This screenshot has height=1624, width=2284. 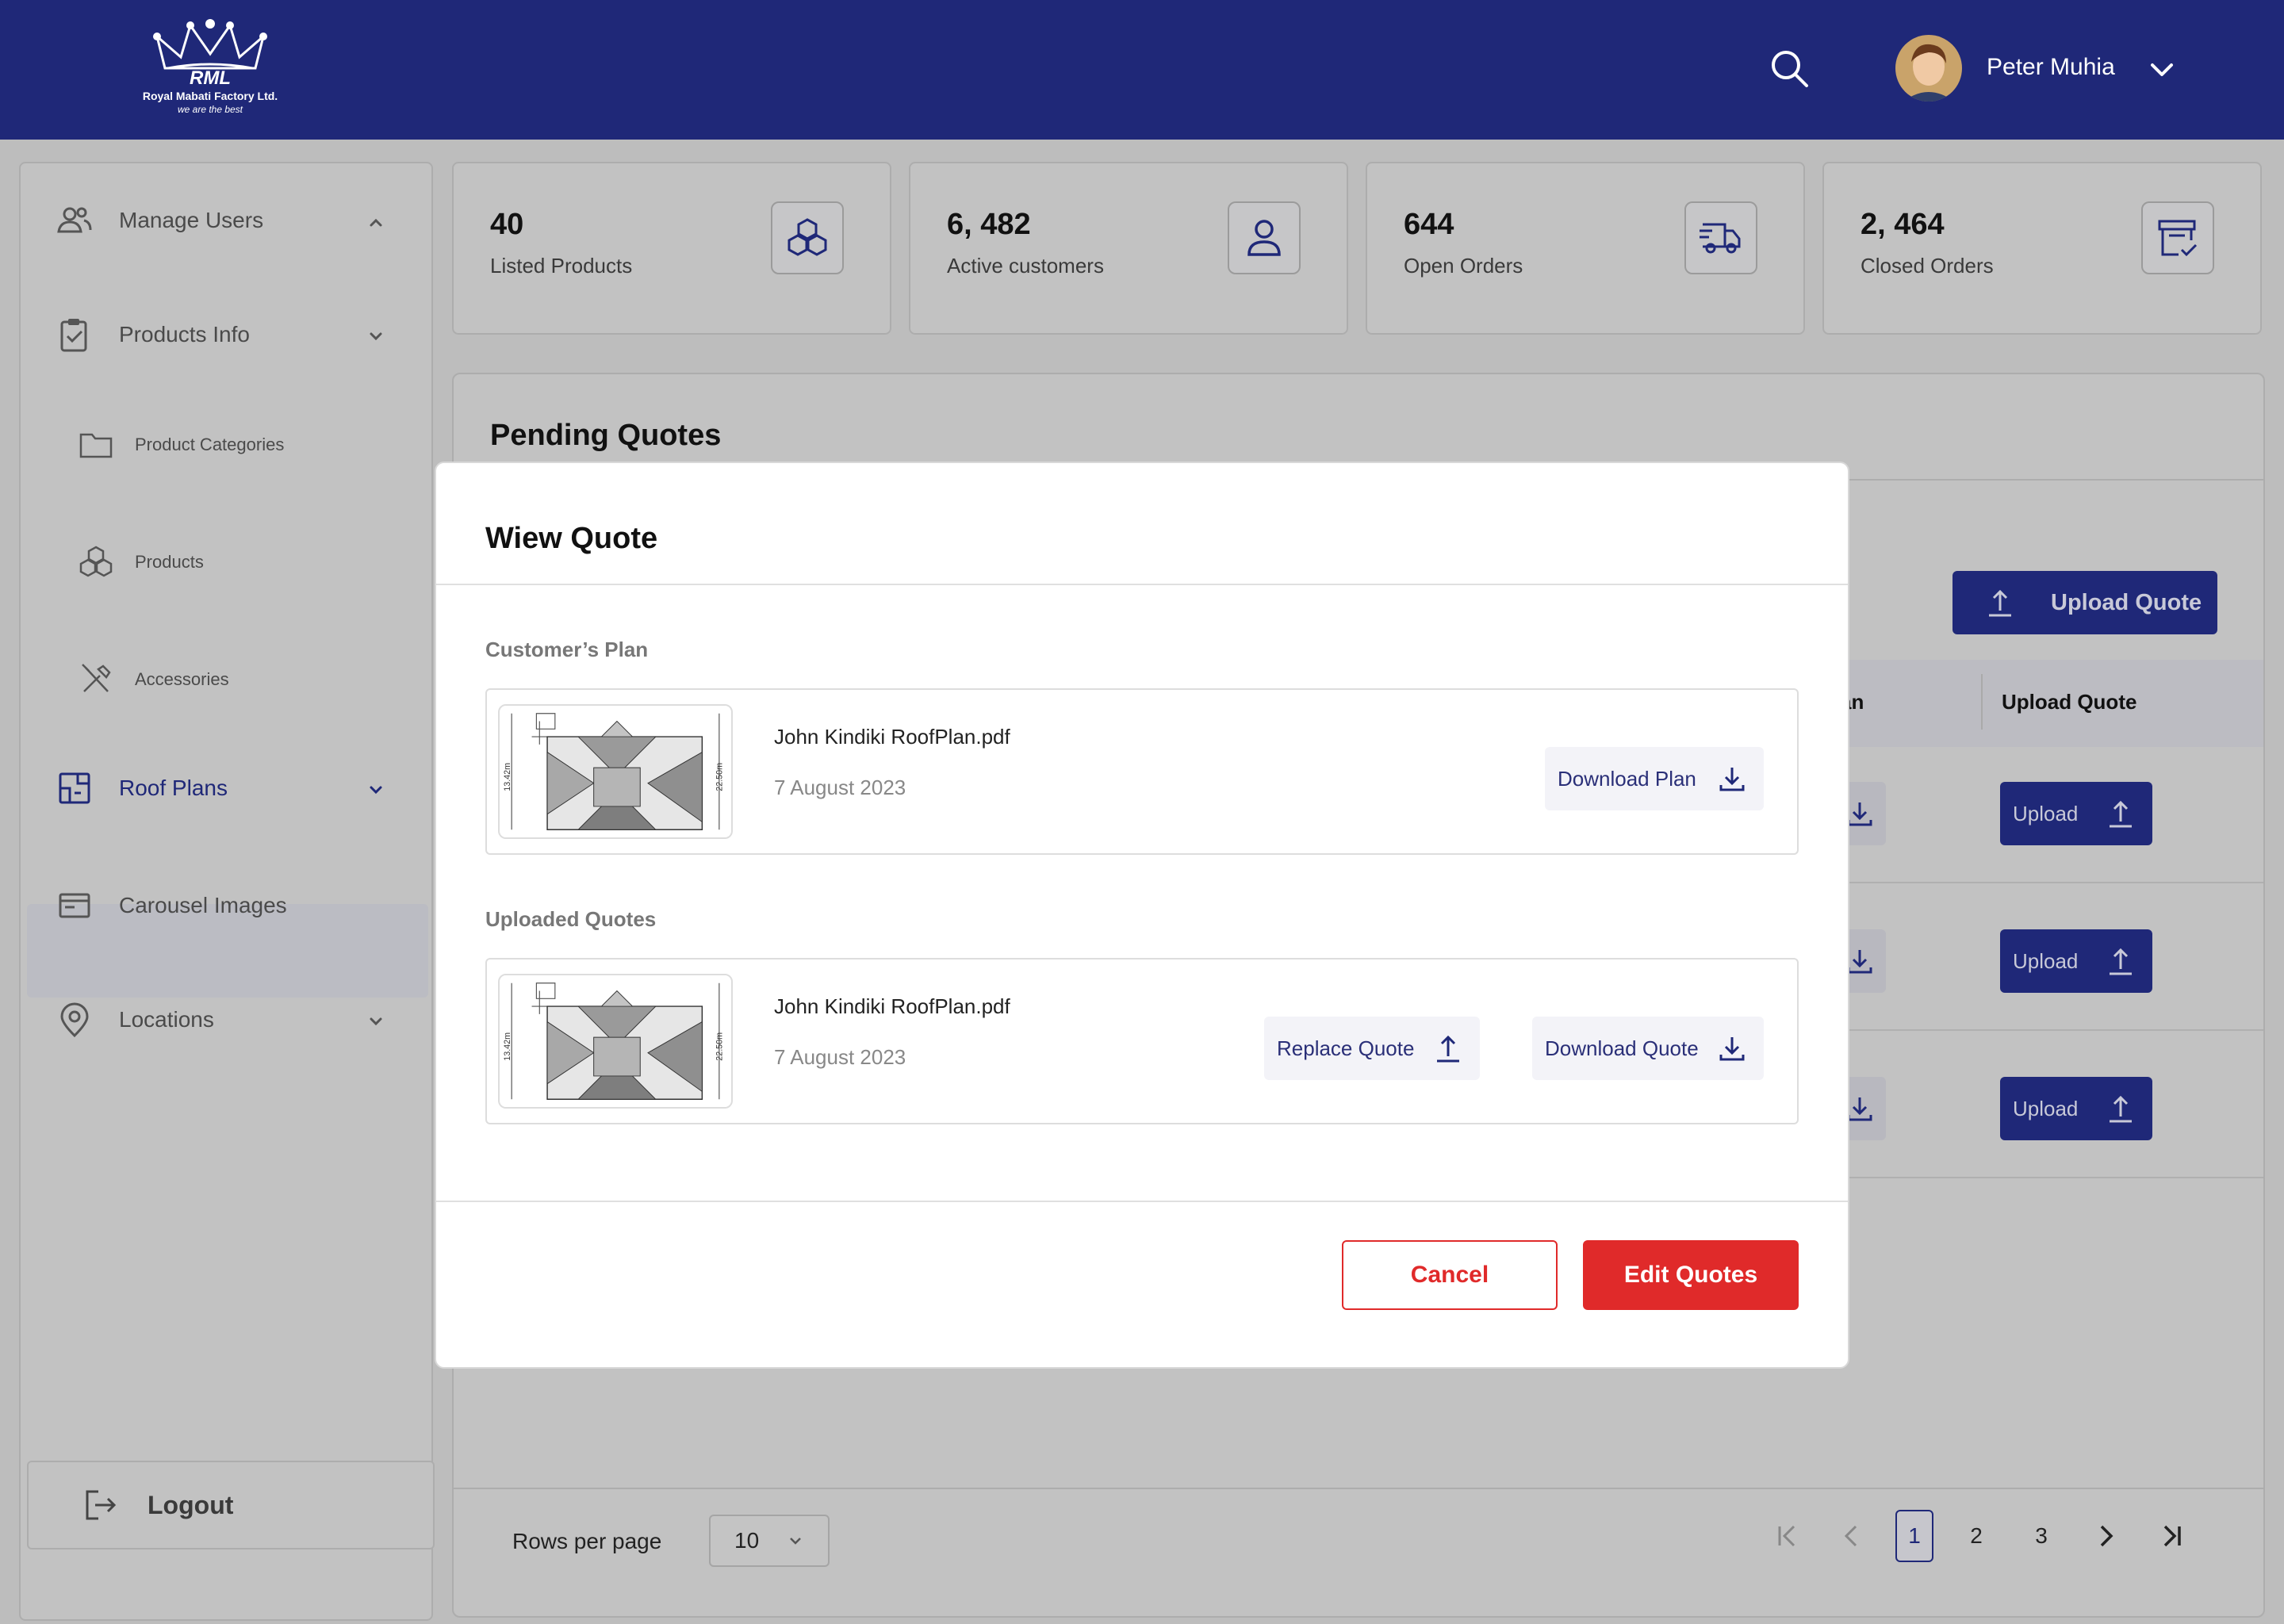 I want to click on page-1-button: 1, so click(x=1914, y=1536).